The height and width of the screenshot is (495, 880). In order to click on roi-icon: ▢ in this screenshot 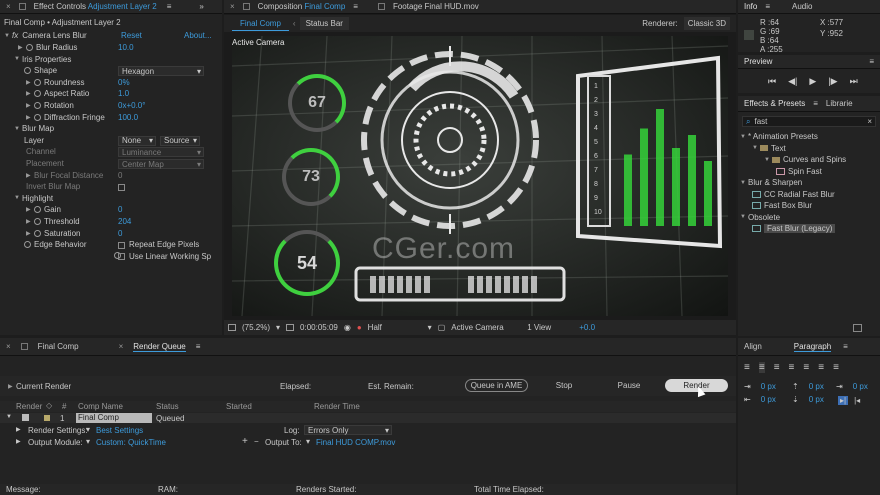, I will do `click(442, 327)`.